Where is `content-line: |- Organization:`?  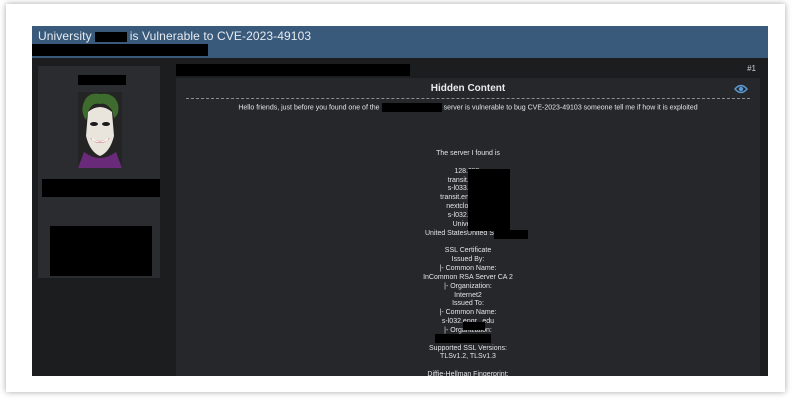
content-line: |- Organization: is located at coordinates (468, 286).